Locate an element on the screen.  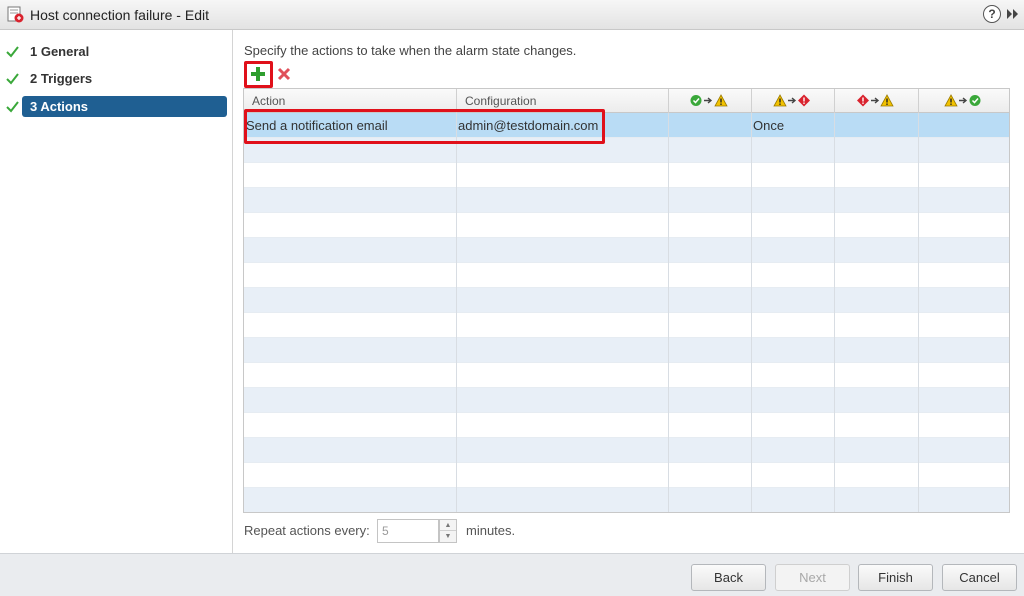
spin-up-icon: ▲ is located at coordinates (448, 525).